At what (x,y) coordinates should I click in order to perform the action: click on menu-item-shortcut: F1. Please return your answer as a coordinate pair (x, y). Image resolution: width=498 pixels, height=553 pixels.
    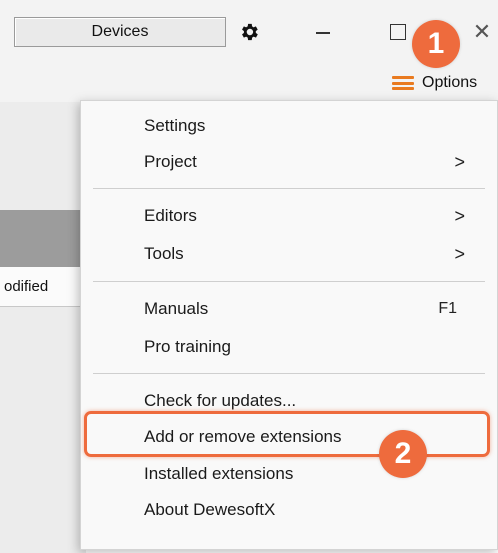
    Looking at the image, I should click on (447, 308).